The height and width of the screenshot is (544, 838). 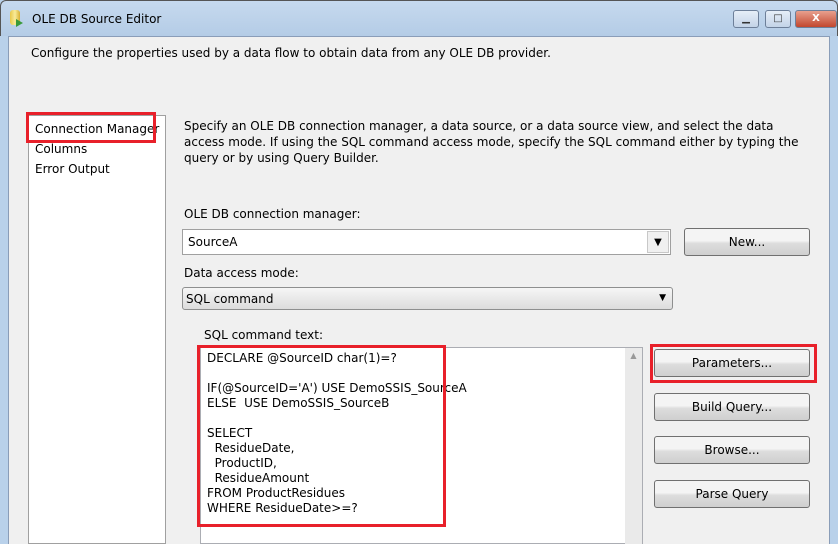 What do you see at coordinates (778, 19) in the screenshot?
I see `maximize-button: □` at bounding box center [778, 19].